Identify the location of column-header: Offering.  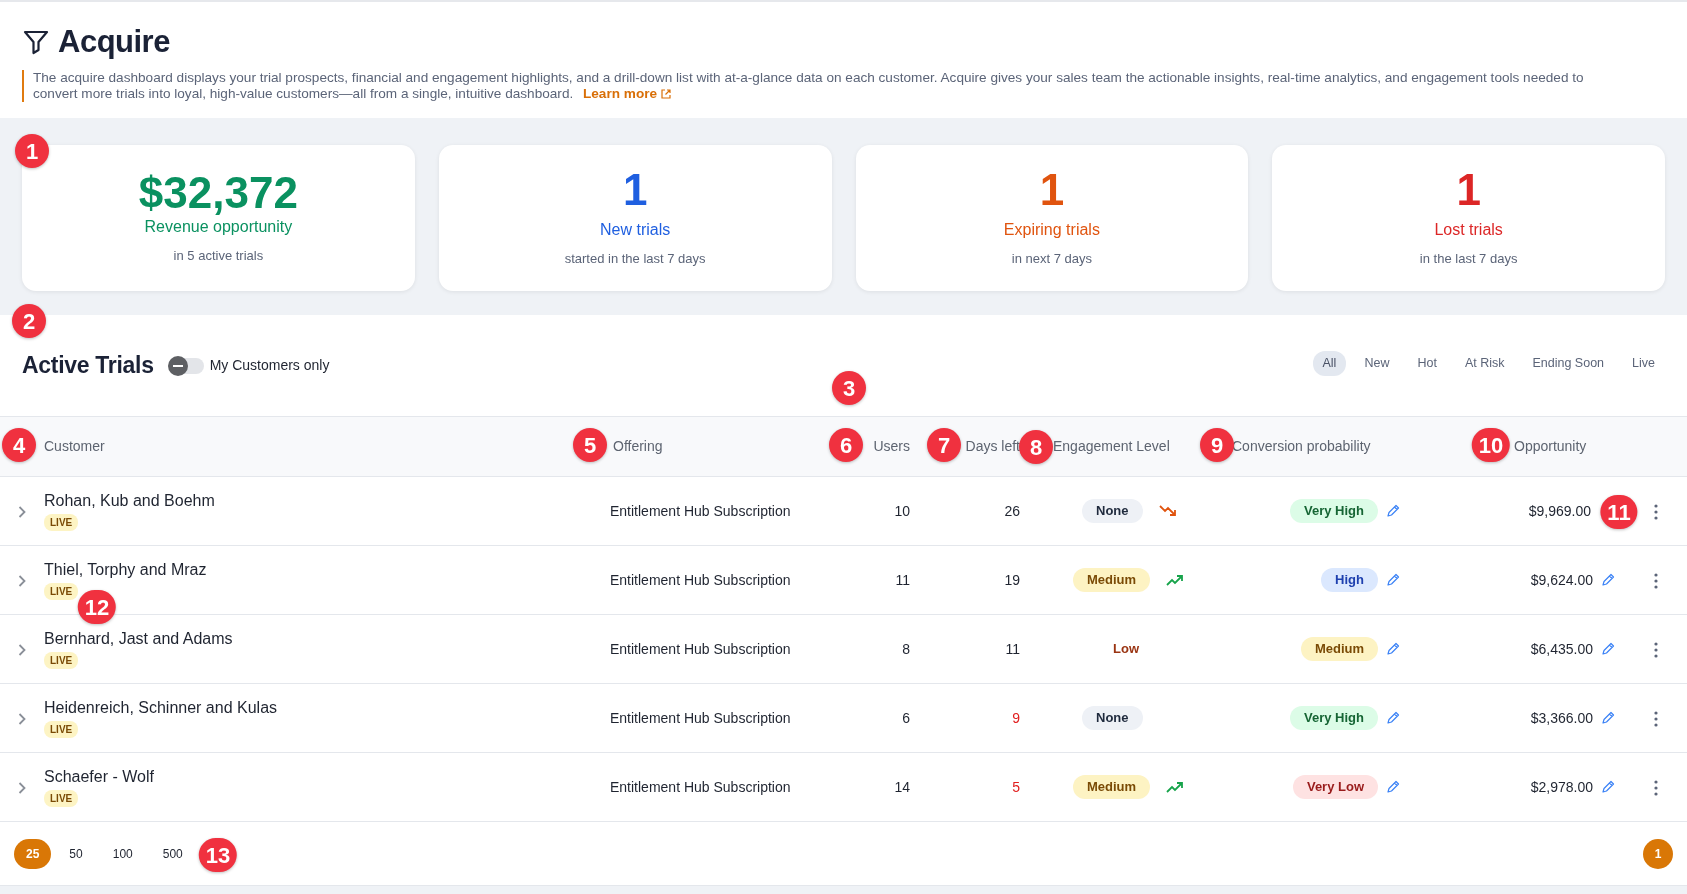
(638, 446).